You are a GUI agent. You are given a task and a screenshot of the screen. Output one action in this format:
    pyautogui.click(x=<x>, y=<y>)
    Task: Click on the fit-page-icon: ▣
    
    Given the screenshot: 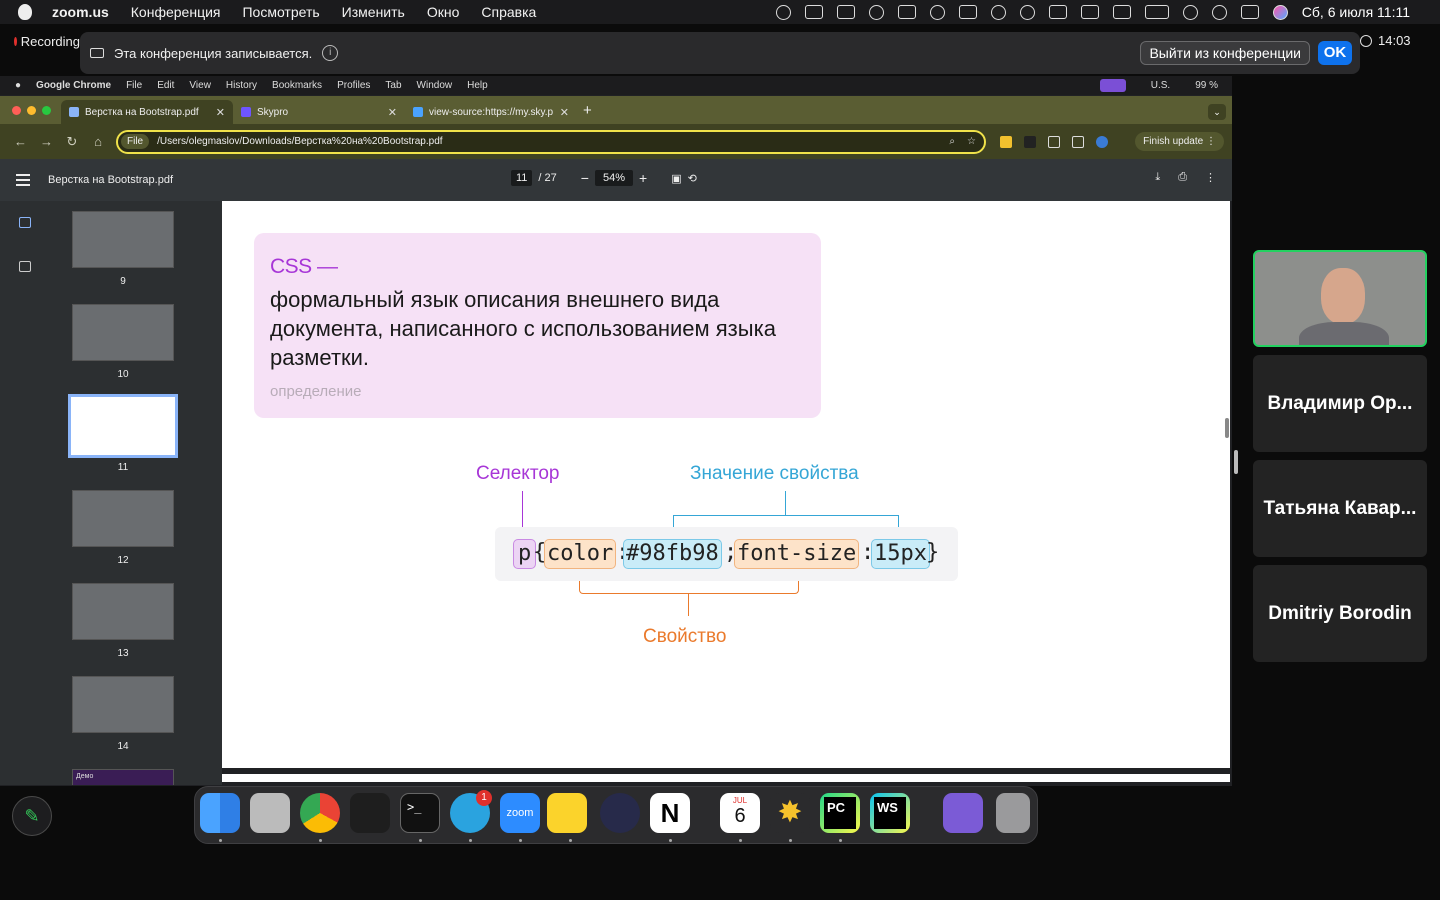 What is the action you would take?
    pyautogui.click(x=676, y=178)
    